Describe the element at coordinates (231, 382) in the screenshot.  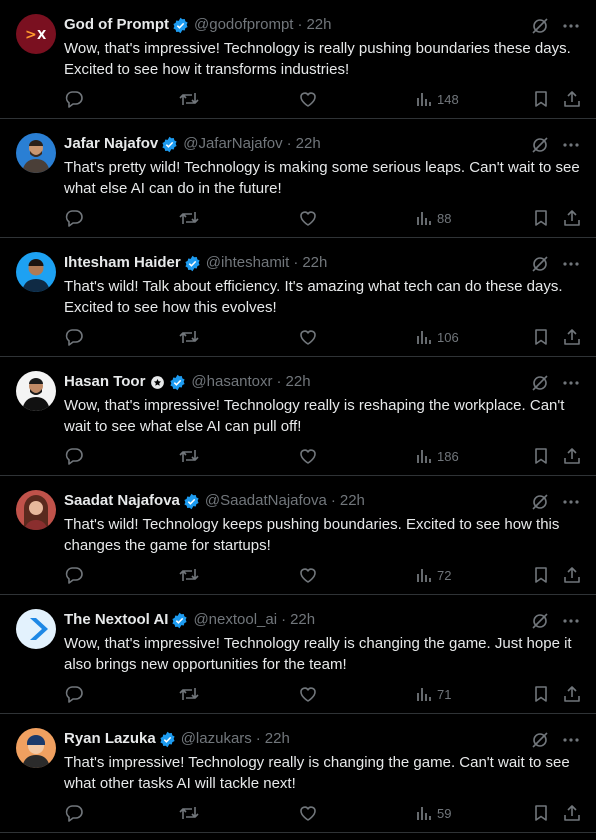
I see `user-handle: @hasantoxr` at that location.